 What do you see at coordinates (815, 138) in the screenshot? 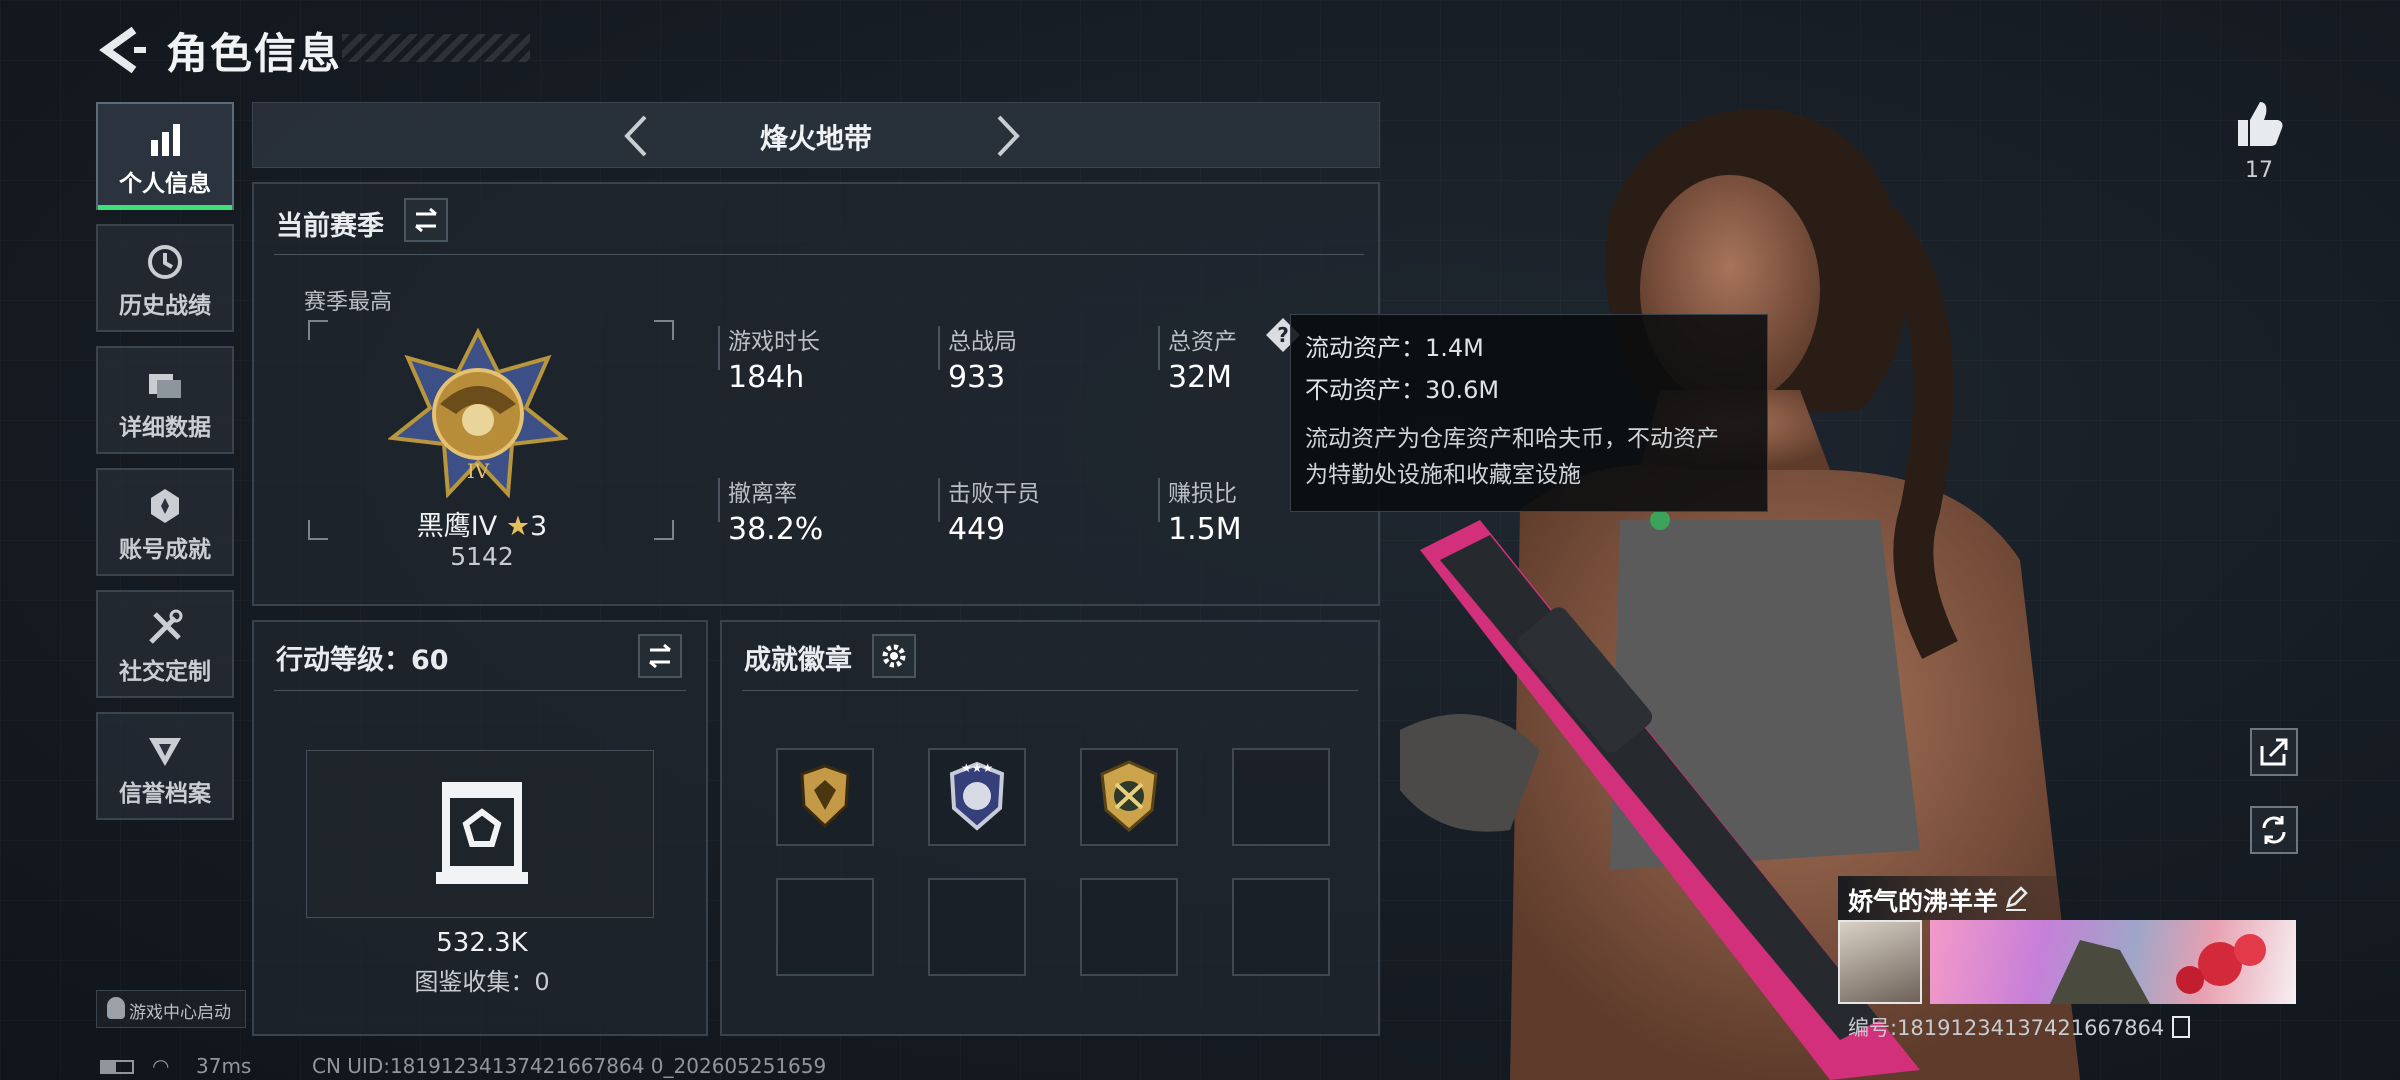
I see `mode-title: 烽火地带` at bounding box center [815, 138].